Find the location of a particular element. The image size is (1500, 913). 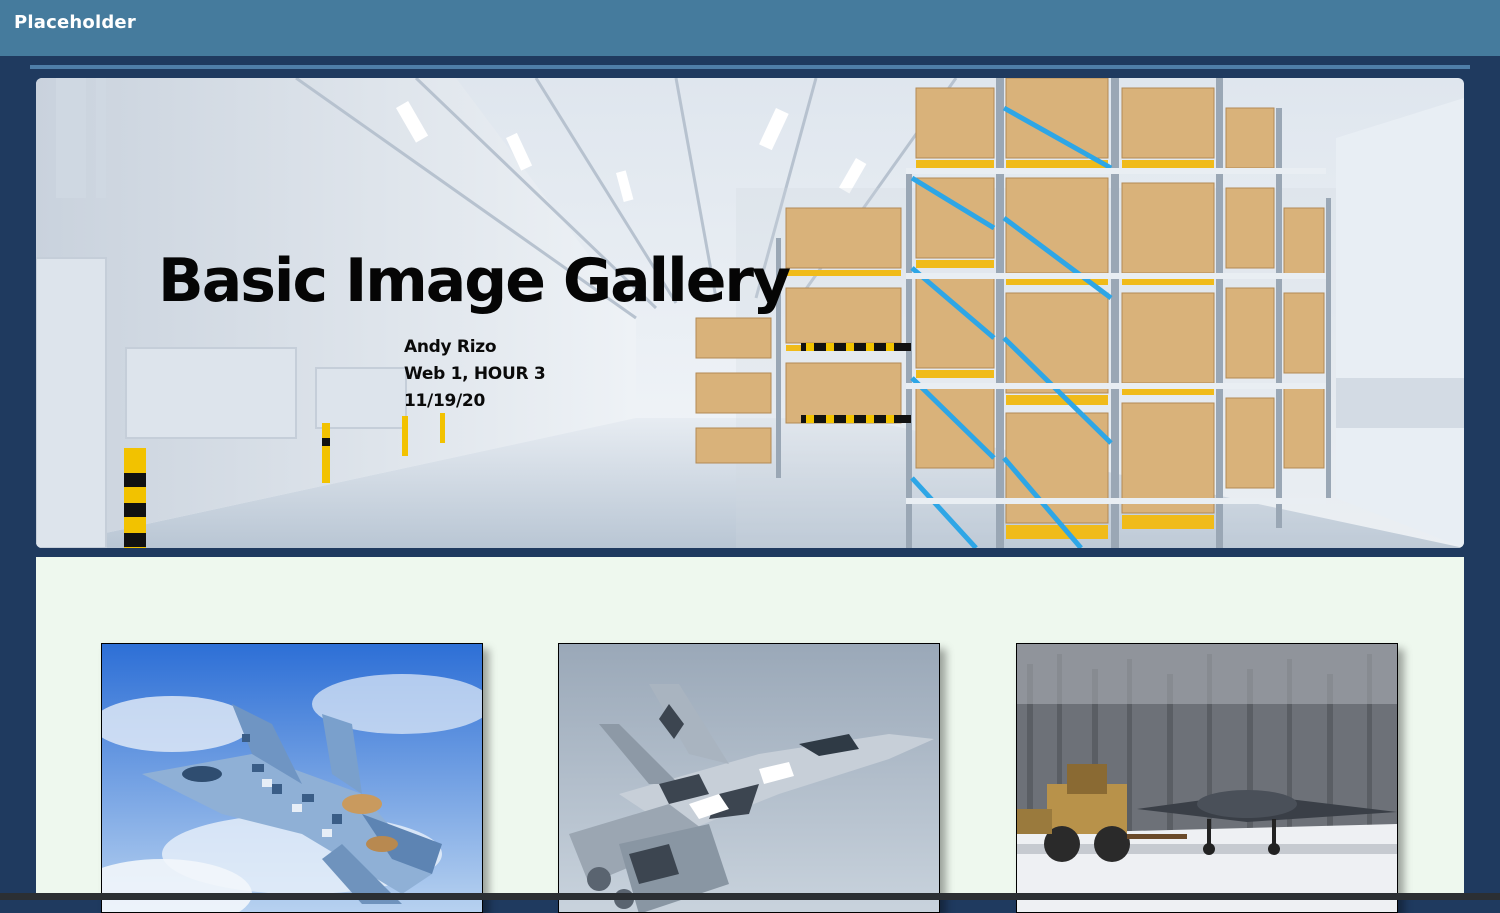

course-name: Web 1, HOUR 3 is located at coordinates (475, 374).